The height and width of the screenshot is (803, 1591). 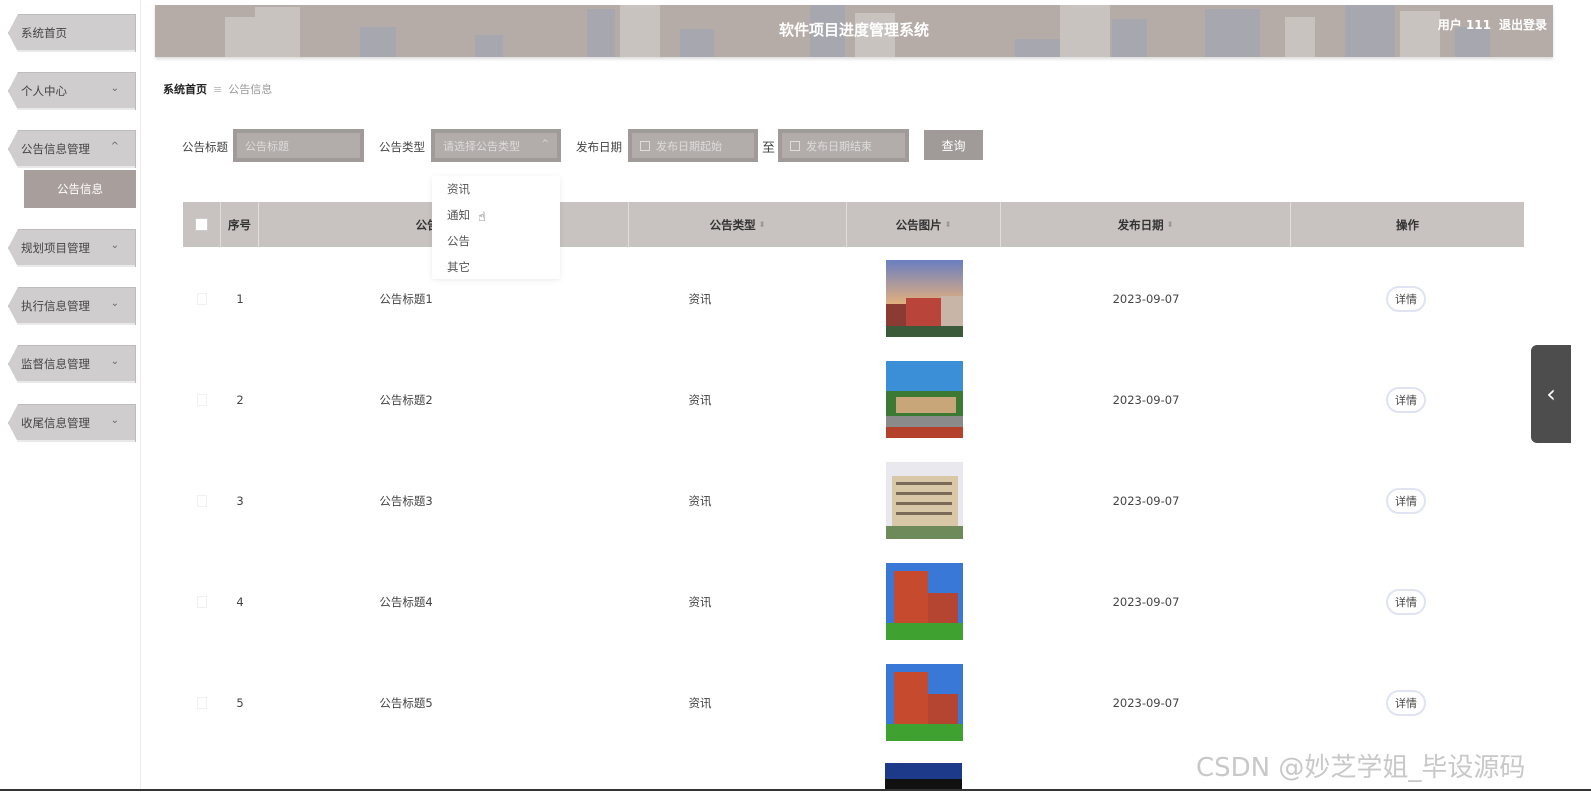 I want to click on notice-image-partial, so click(x=923, y=776).